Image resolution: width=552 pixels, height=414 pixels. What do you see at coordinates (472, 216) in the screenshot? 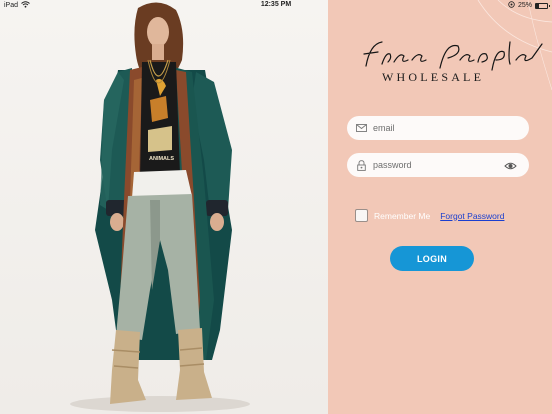
I see `forgot-password-link: Forgot Password` at bounding box center [472, 216].